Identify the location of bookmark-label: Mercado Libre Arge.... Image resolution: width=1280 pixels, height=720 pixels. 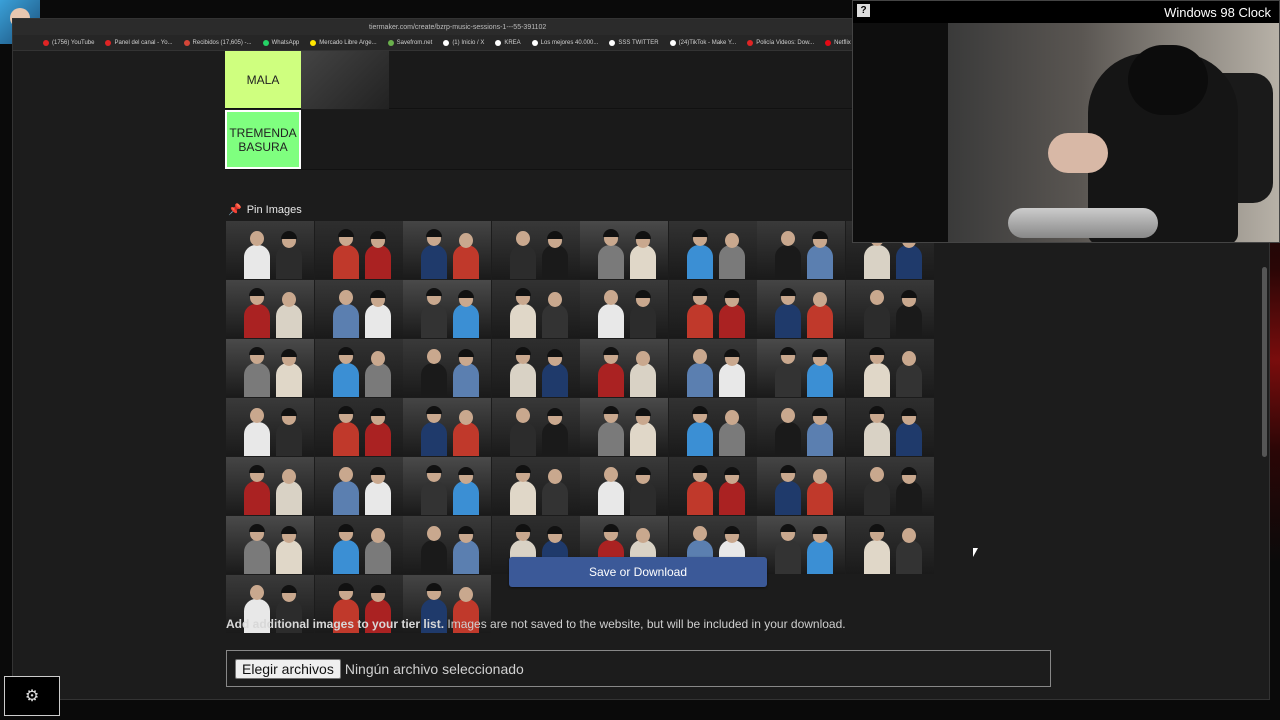
(348, 42).